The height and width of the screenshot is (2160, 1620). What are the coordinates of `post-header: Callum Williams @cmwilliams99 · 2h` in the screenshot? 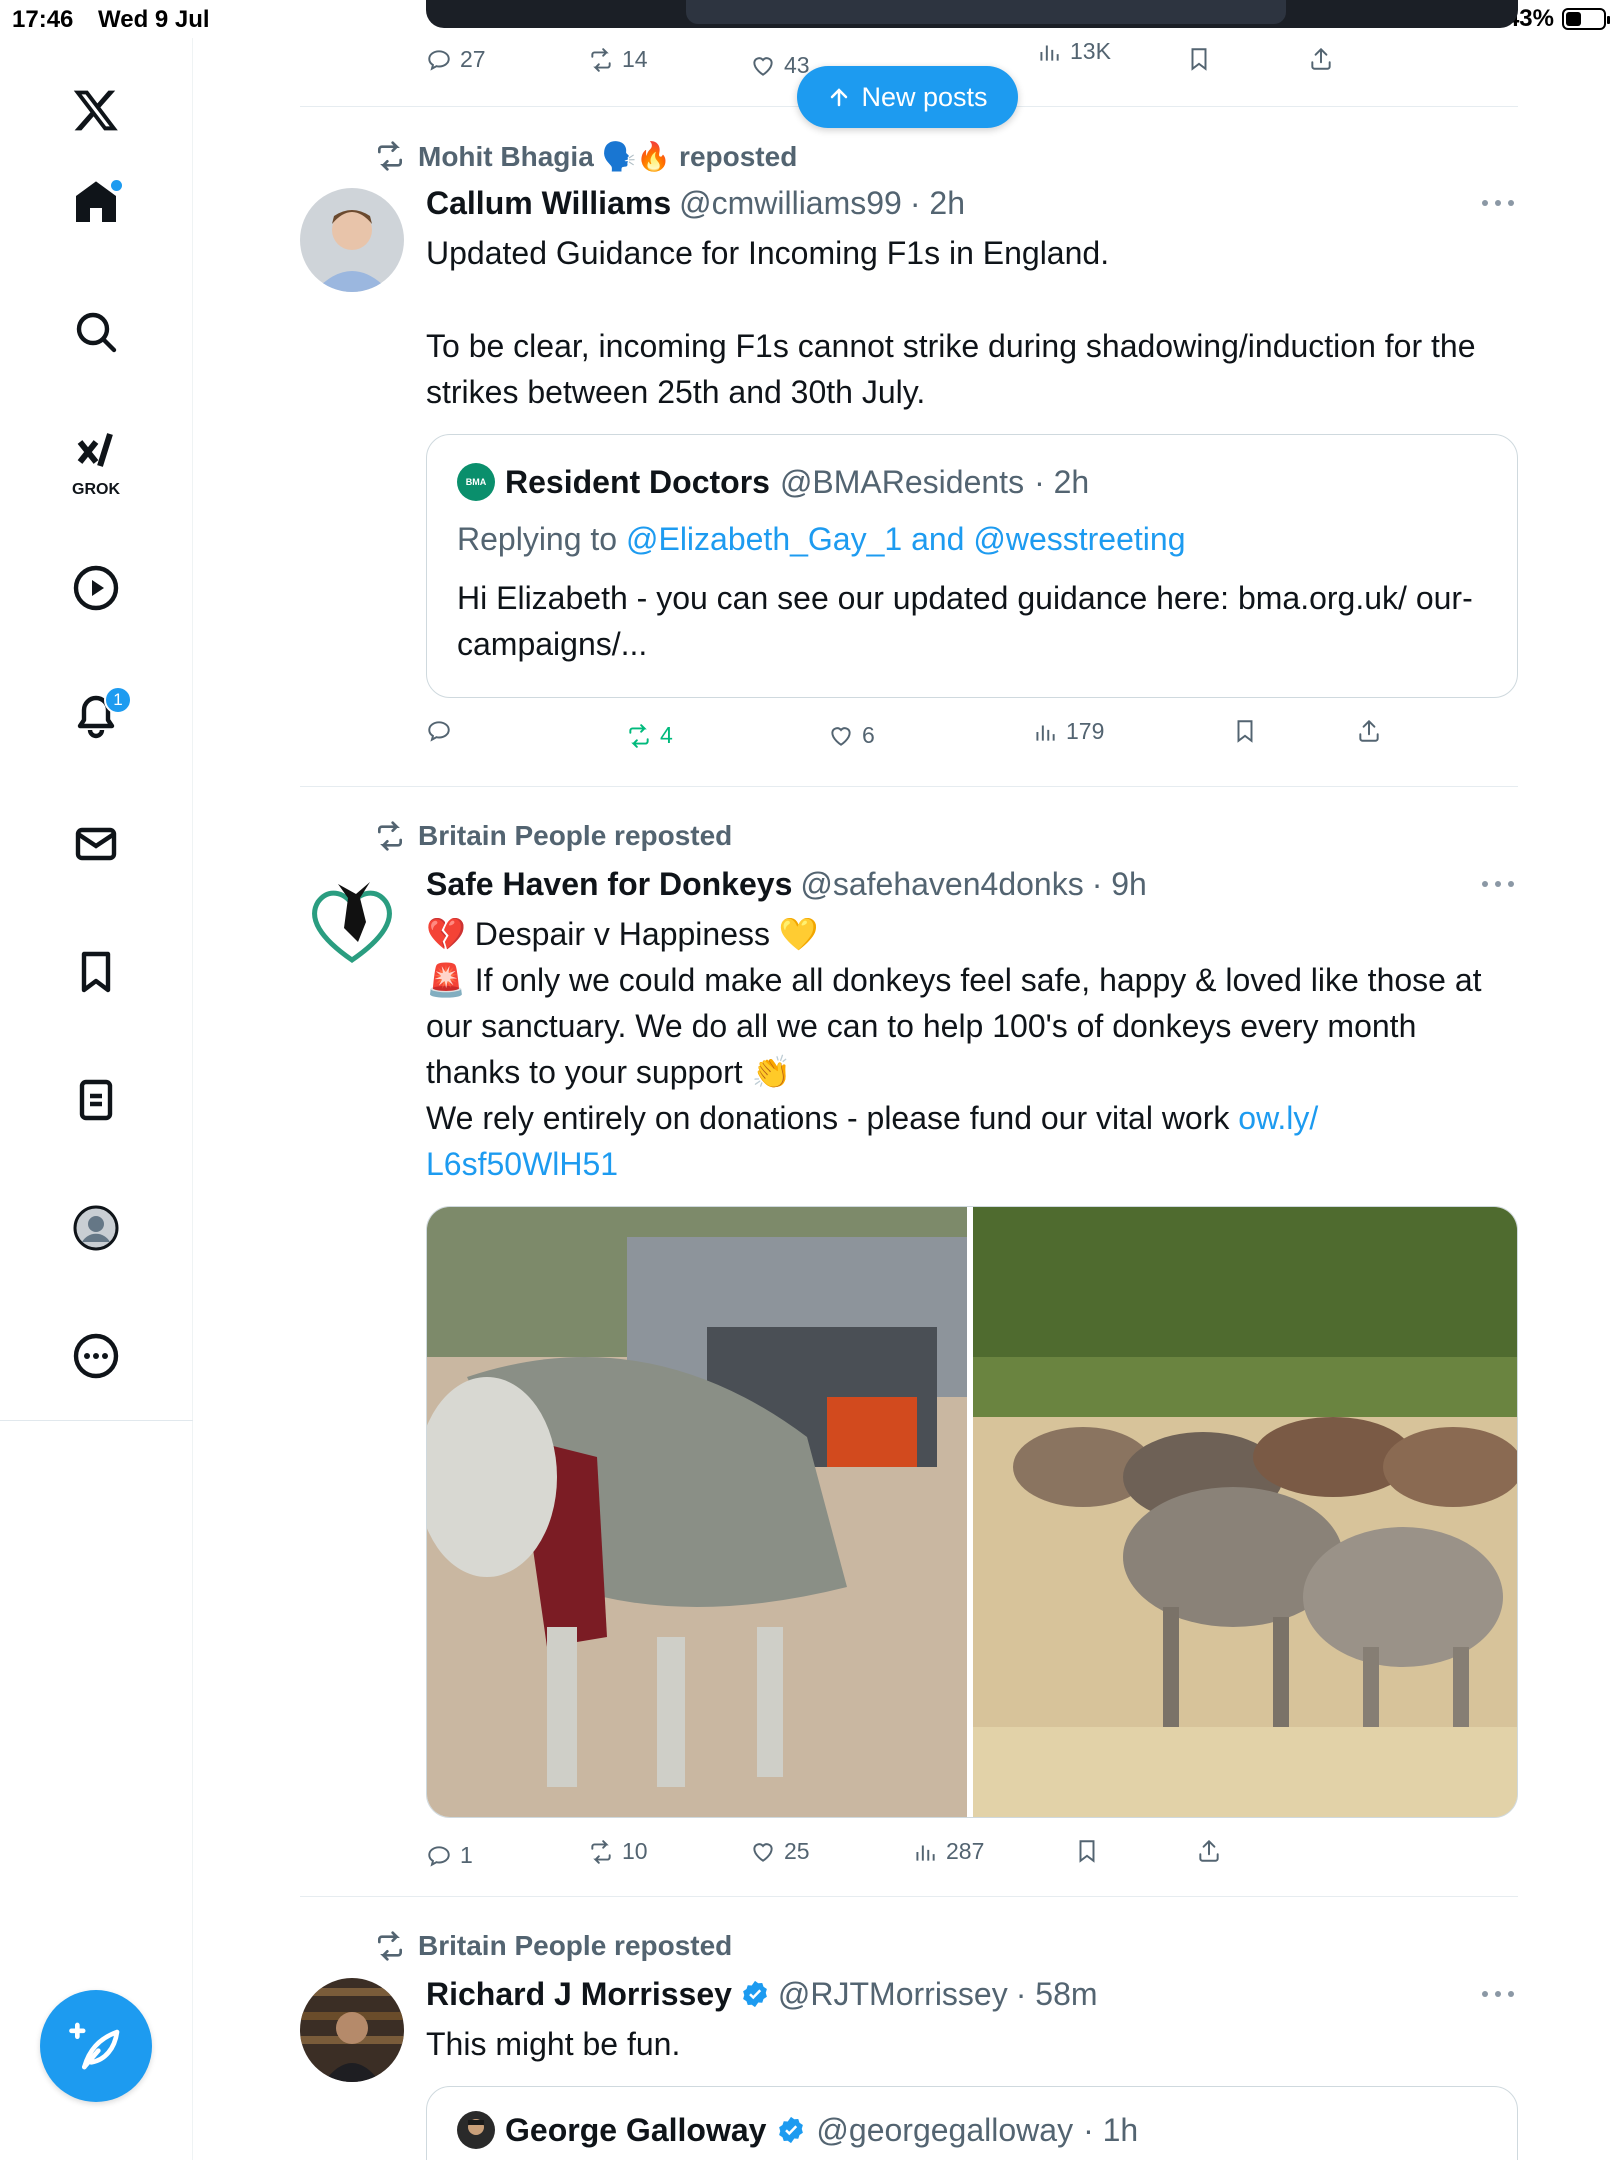 It's located at (695, 203).